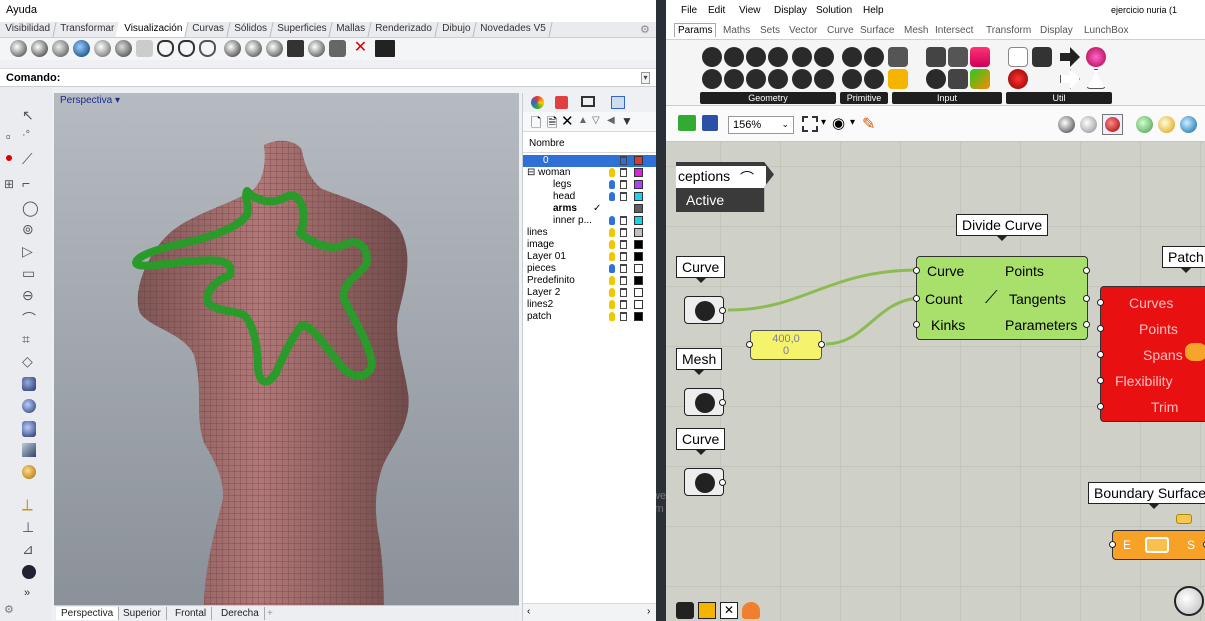 The height and width of the screenshot is (621, 1205). I want to click on input-flexibility: Flexibility, so click(1144, 381).